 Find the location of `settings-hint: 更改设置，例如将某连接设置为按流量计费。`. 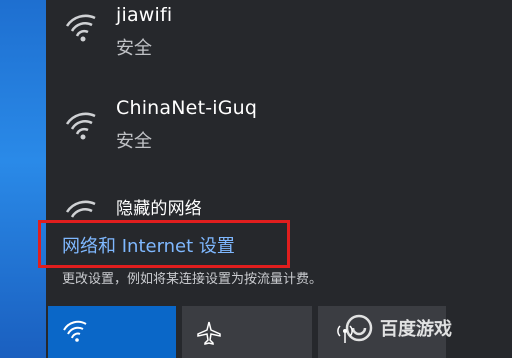

settings-hint: 更改设置，例如将某连接设置为按流量计费。 is located at coordinates (192, 279).